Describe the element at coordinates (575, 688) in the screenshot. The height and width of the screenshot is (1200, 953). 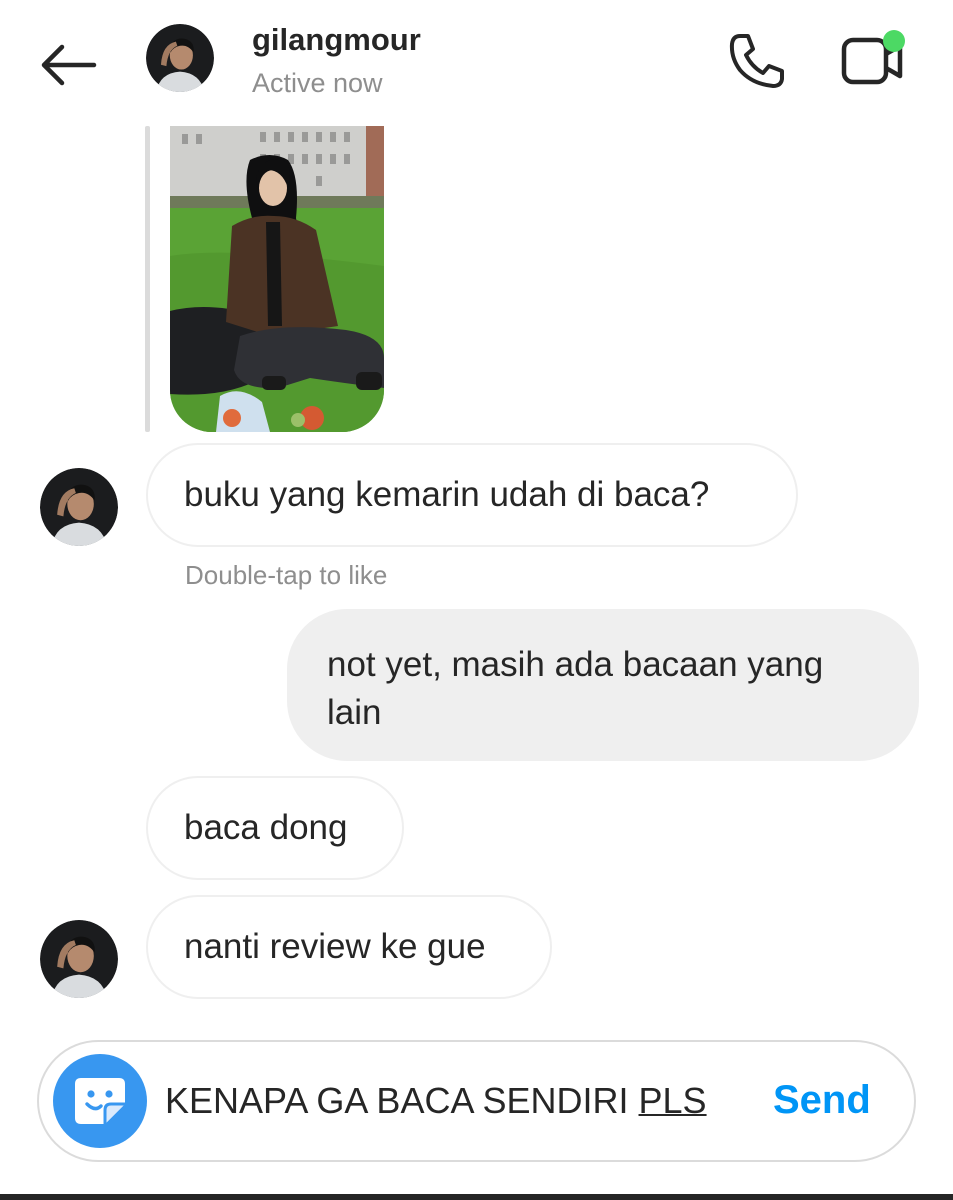
I see `message-text: not yet, masih ada bacaan yang lain` at that location.